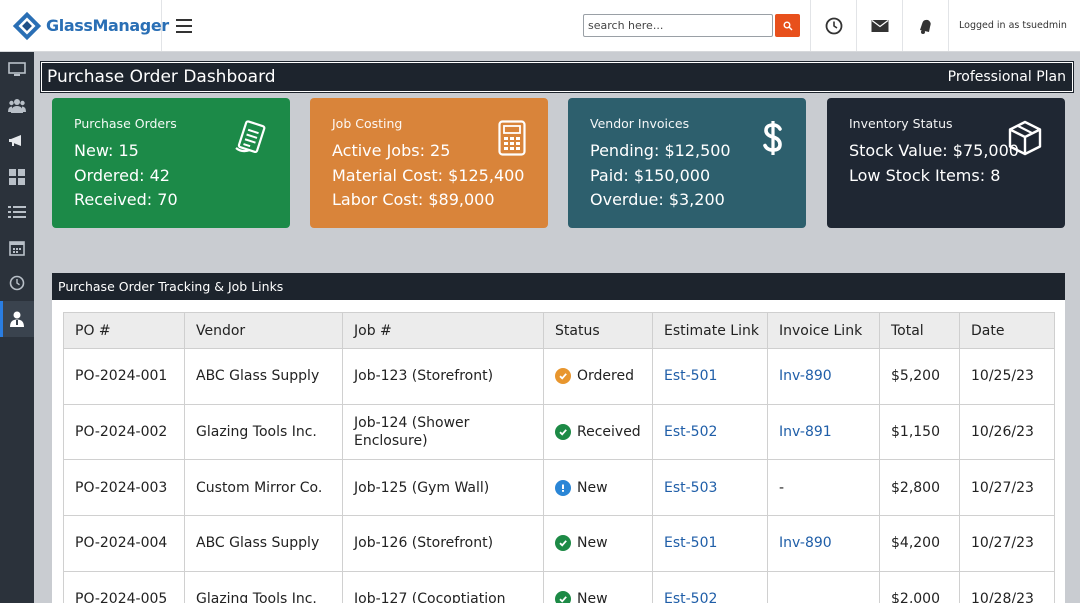 This screenshot has width=1080, height=603. Describe the element at coordinates (833, 25) in the screenshot. I see `history-button` at that location.